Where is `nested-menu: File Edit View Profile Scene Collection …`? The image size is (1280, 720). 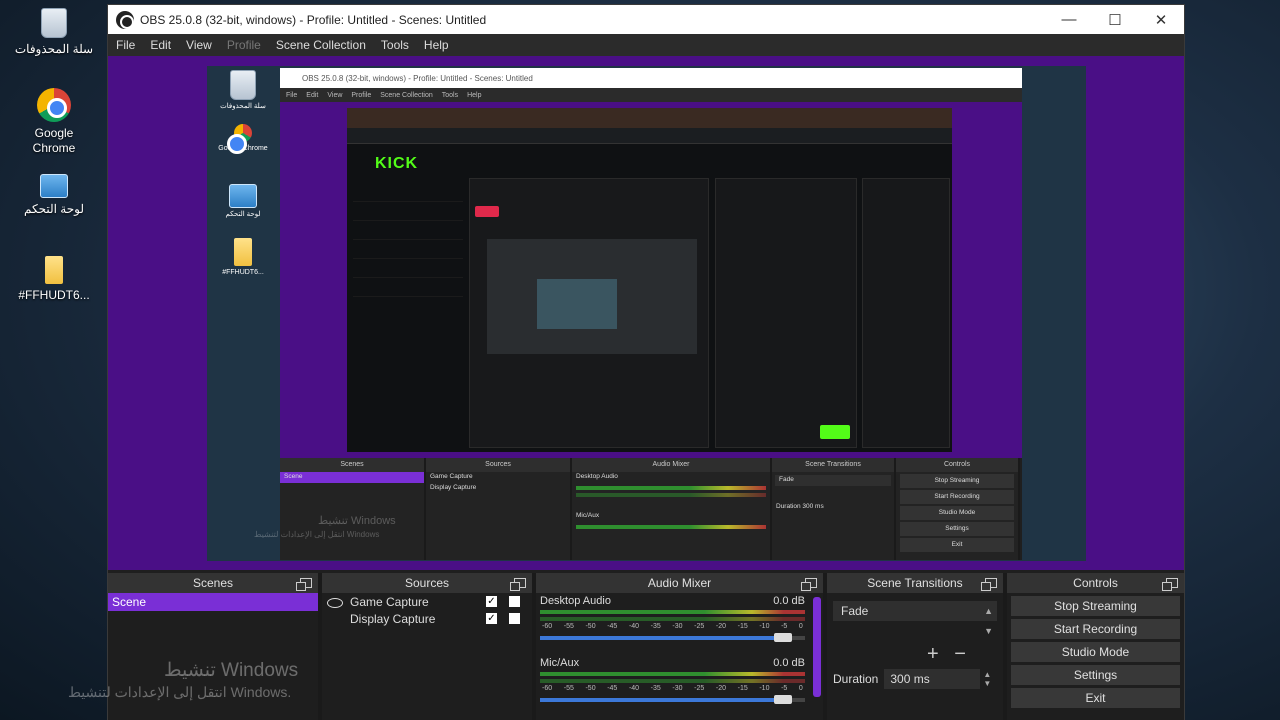
nested-menu: File Edit View Profile Scene Collection … is located at coordinates (651, 95).